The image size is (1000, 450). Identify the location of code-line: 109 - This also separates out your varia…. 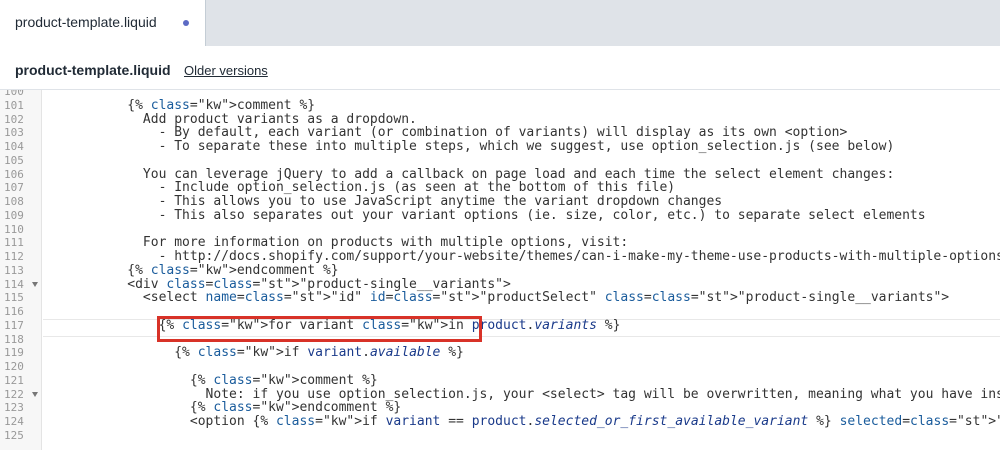
(500, 215).